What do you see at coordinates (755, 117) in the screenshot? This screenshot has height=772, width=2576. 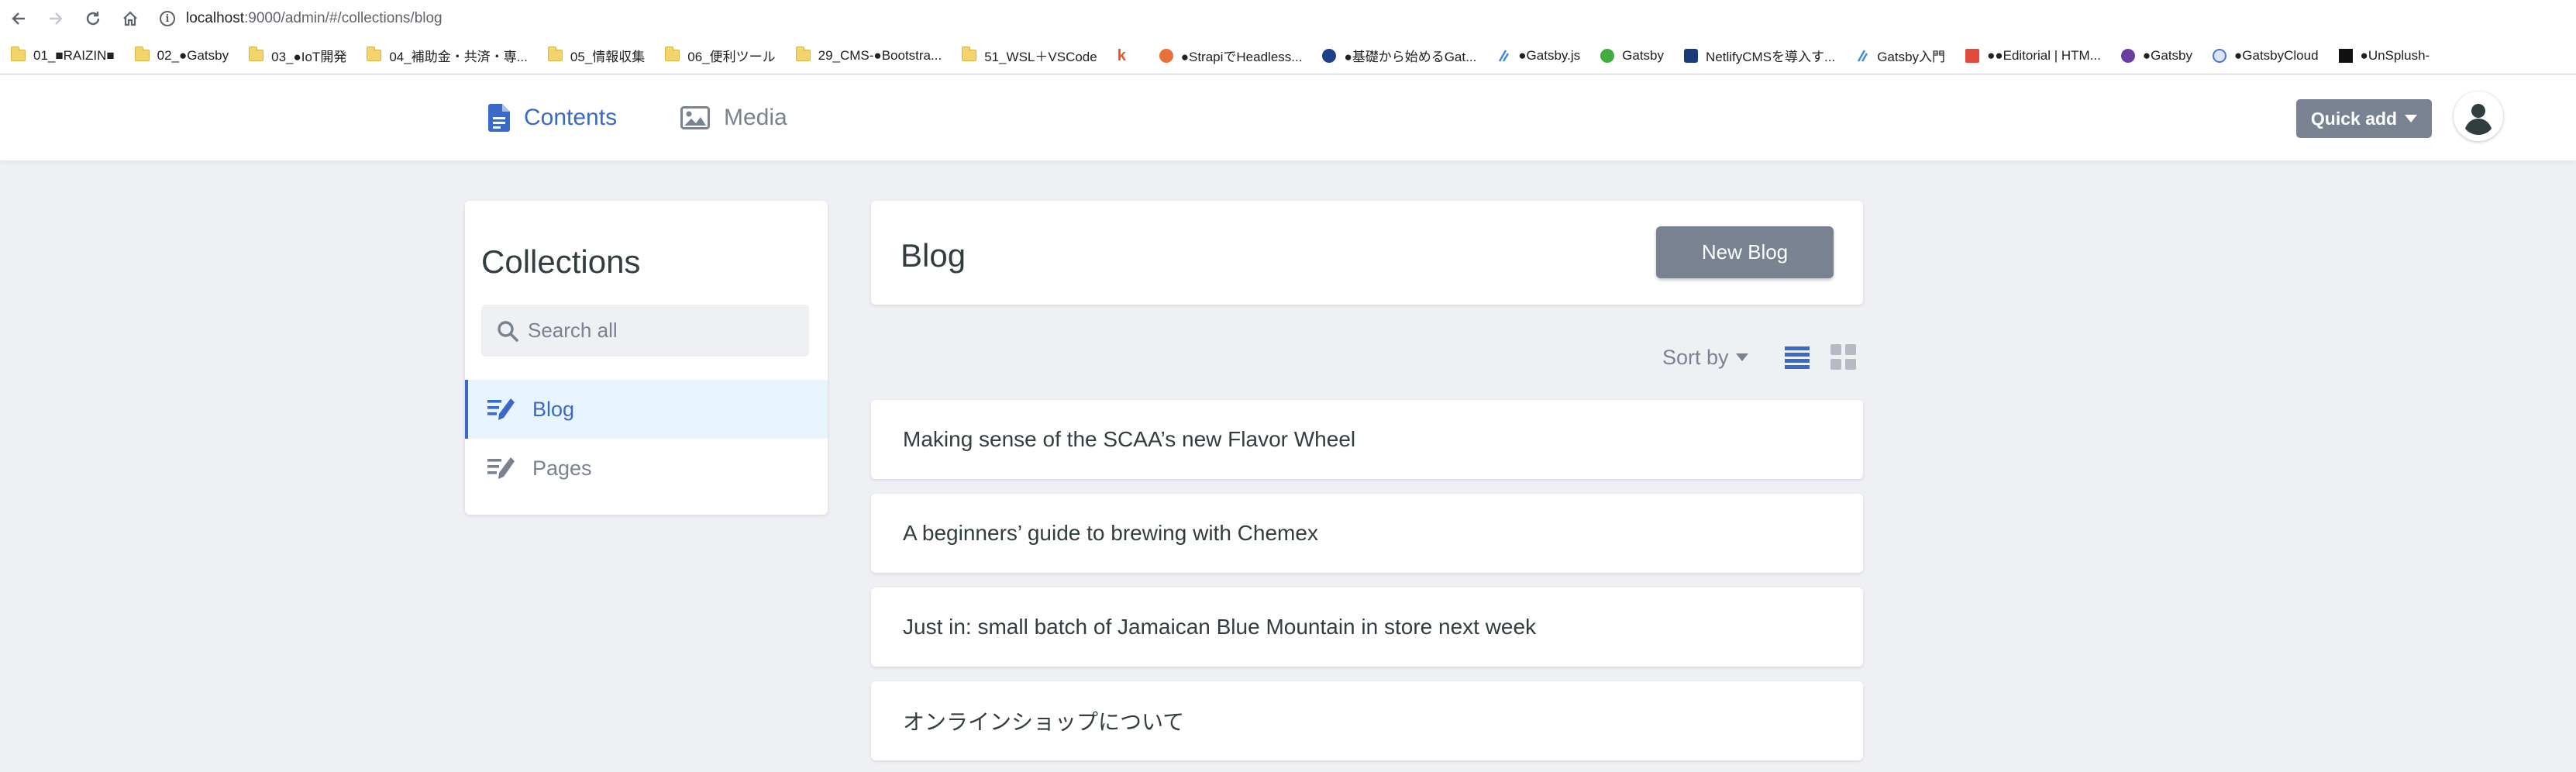 I see `nav-media-label: Media` at bounding box center [755, 117].